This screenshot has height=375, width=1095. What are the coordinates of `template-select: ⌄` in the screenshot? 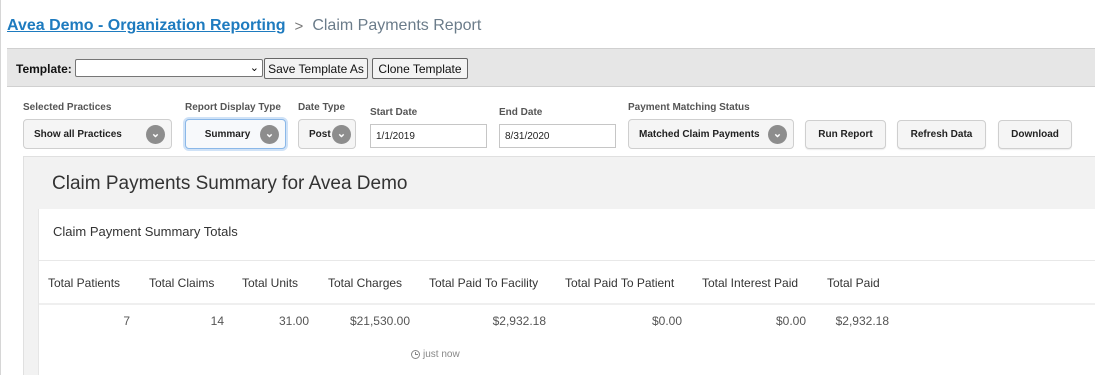 It's located at (169, 68).